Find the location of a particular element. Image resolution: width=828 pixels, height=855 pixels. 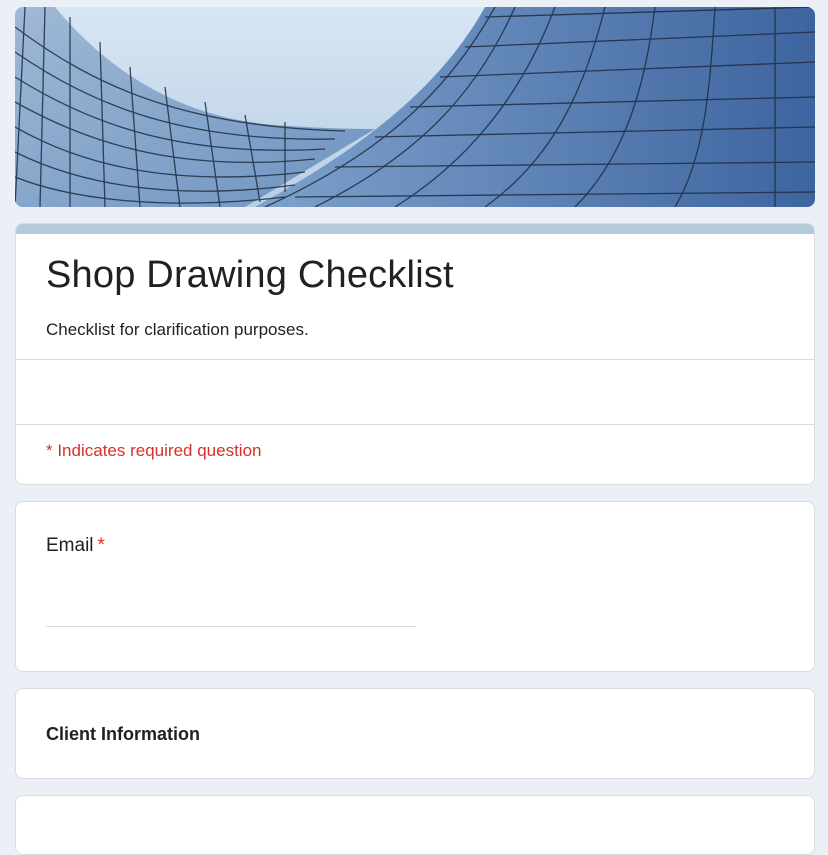

section-title: Client Information is located at coordinates (123, 734).